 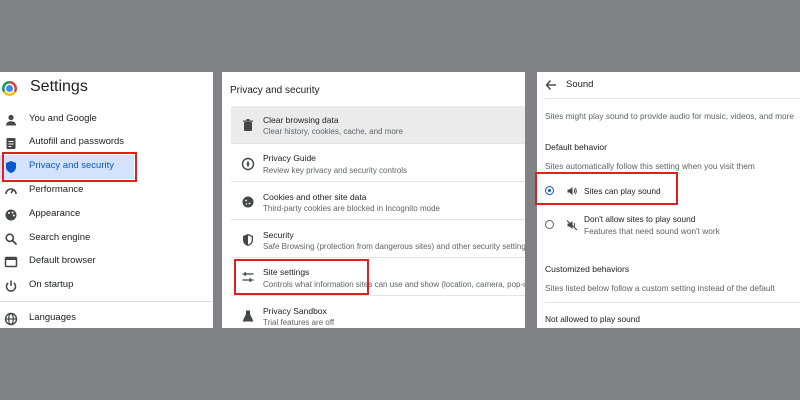 I want to click on option-subtitle: Features that need sound won't work, so click(x=652, y=231).